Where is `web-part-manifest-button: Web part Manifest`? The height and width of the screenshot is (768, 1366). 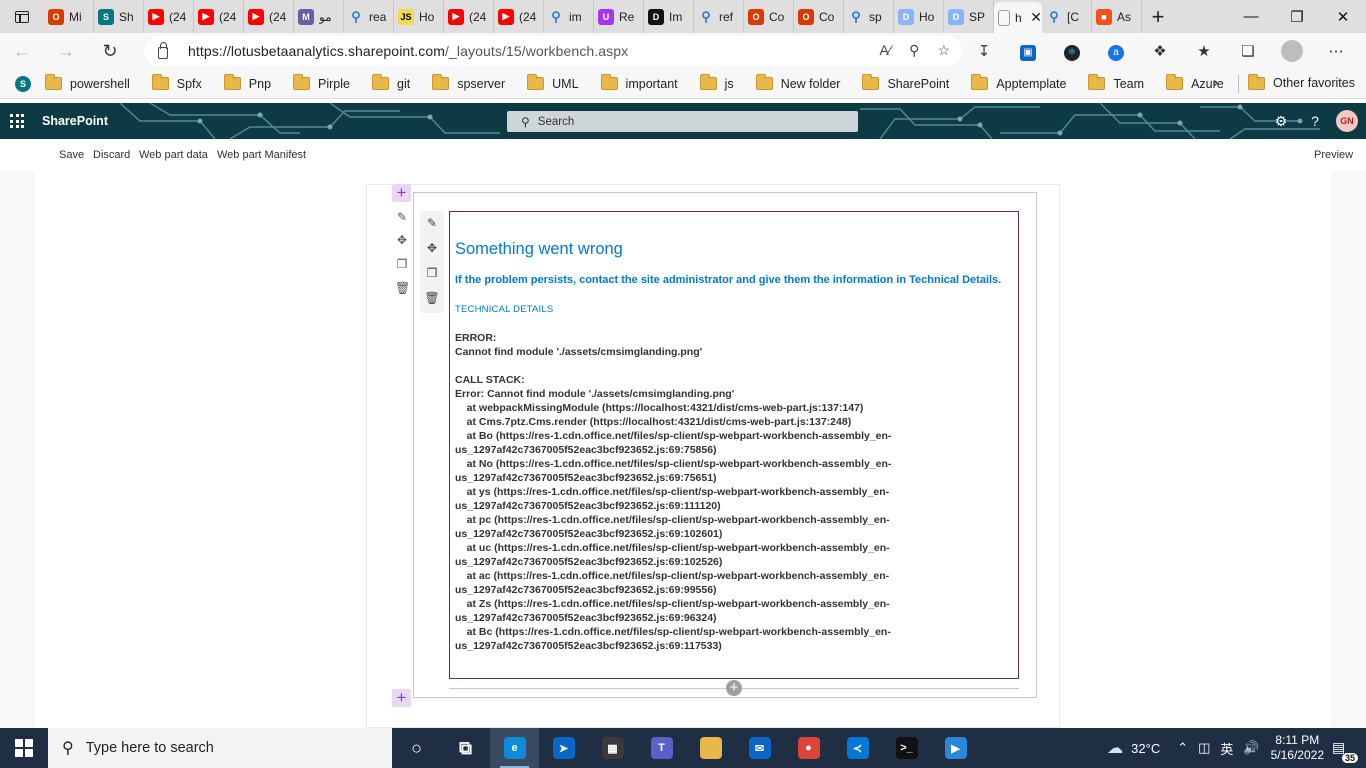
web-part-manifest-button: Web part Manifest is located at coordinates (261, 155).